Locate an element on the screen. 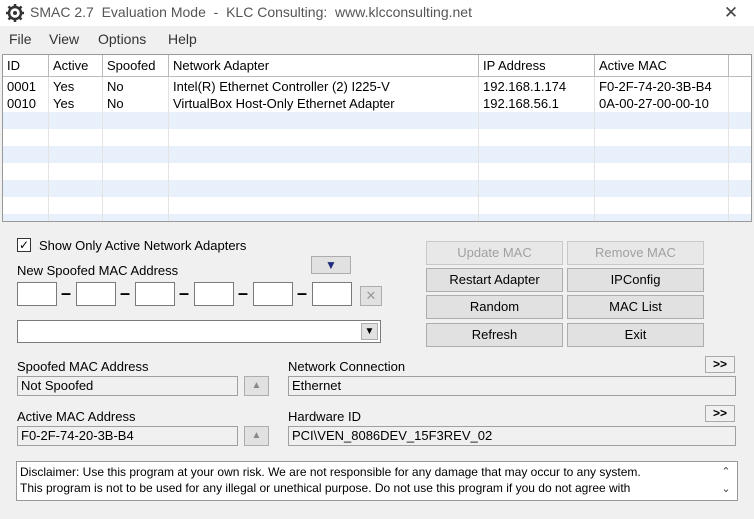  column-header-active: Active is located at coordinates (76, 66).